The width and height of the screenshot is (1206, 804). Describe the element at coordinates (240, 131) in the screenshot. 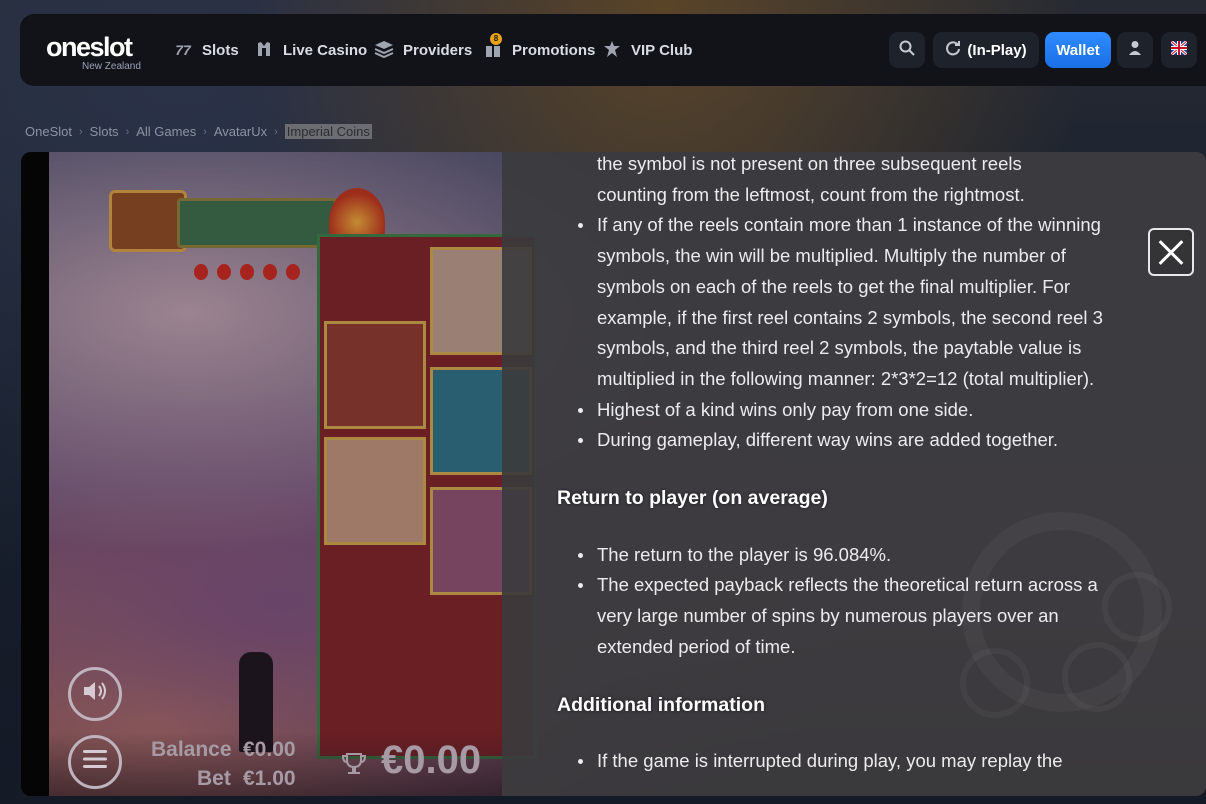

I see `breadcrumb-provider: AvatarUx` at that location.